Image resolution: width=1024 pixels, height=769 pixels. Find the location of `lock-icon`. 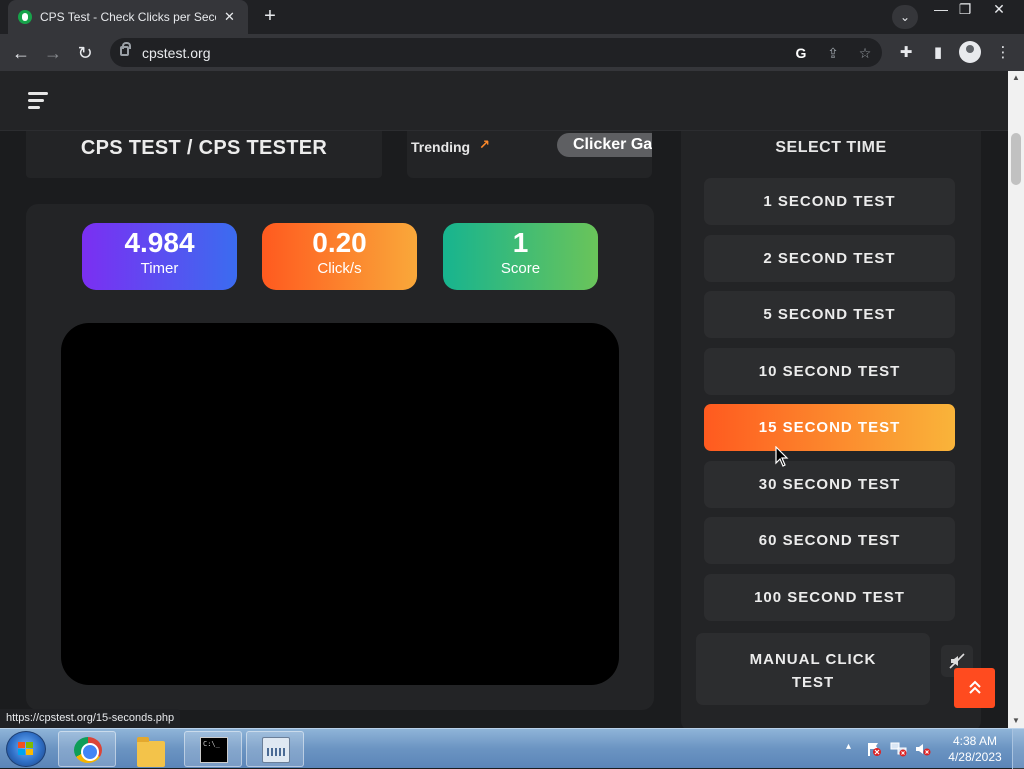

lock-icon is located at coordinates (125, 49).